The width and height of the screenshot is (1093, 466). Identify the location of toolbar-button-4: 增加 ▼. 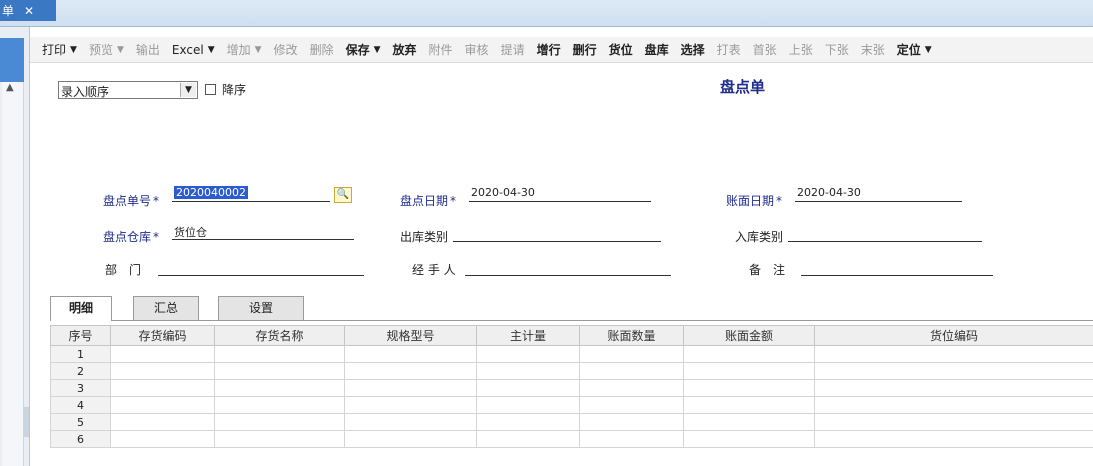
(244, 50).